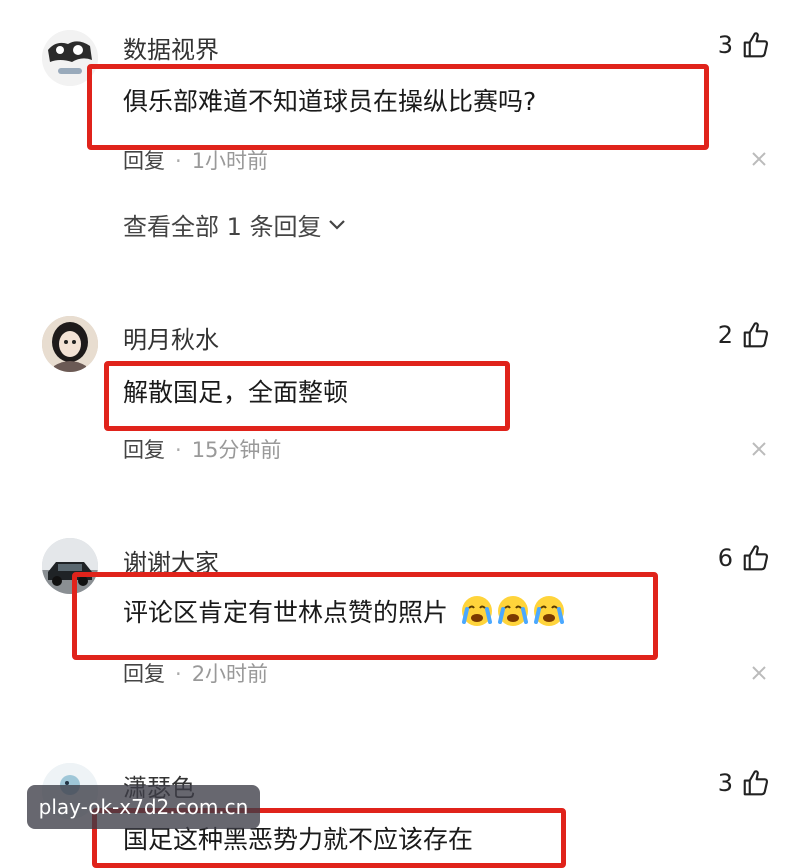 The width and height of the screenshot is (793, 868). I want to click on view-all-replies-button: 查看全部 1 条回复, so click(234, 224).